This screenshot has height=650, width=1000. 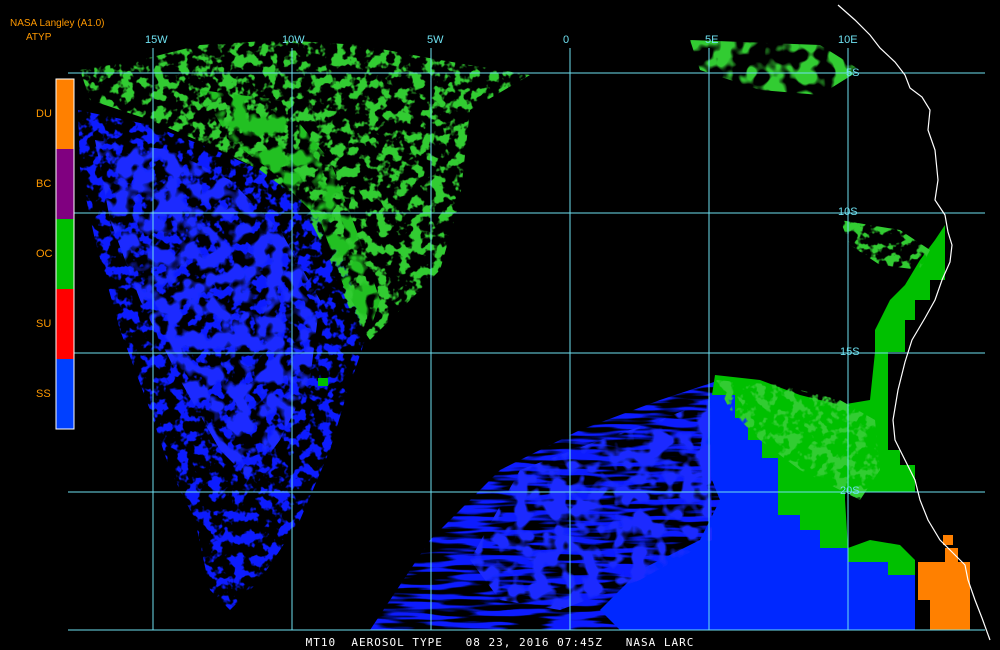 I want to click on organic-carbon-spot, so click(x=323, y=382).